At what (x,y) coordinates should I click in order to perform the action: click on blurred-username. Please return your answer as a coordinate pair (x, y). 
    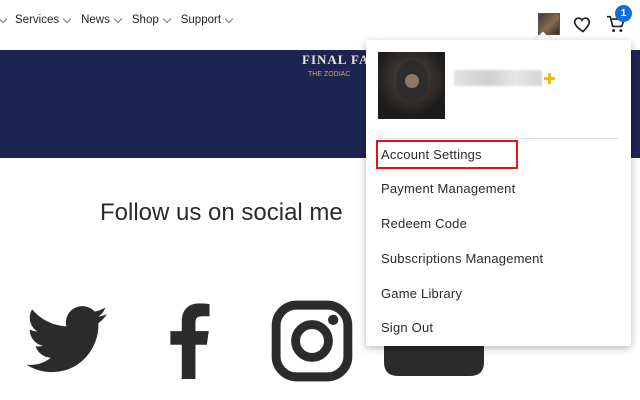
    Looking at the image, I should click on (498, 78).